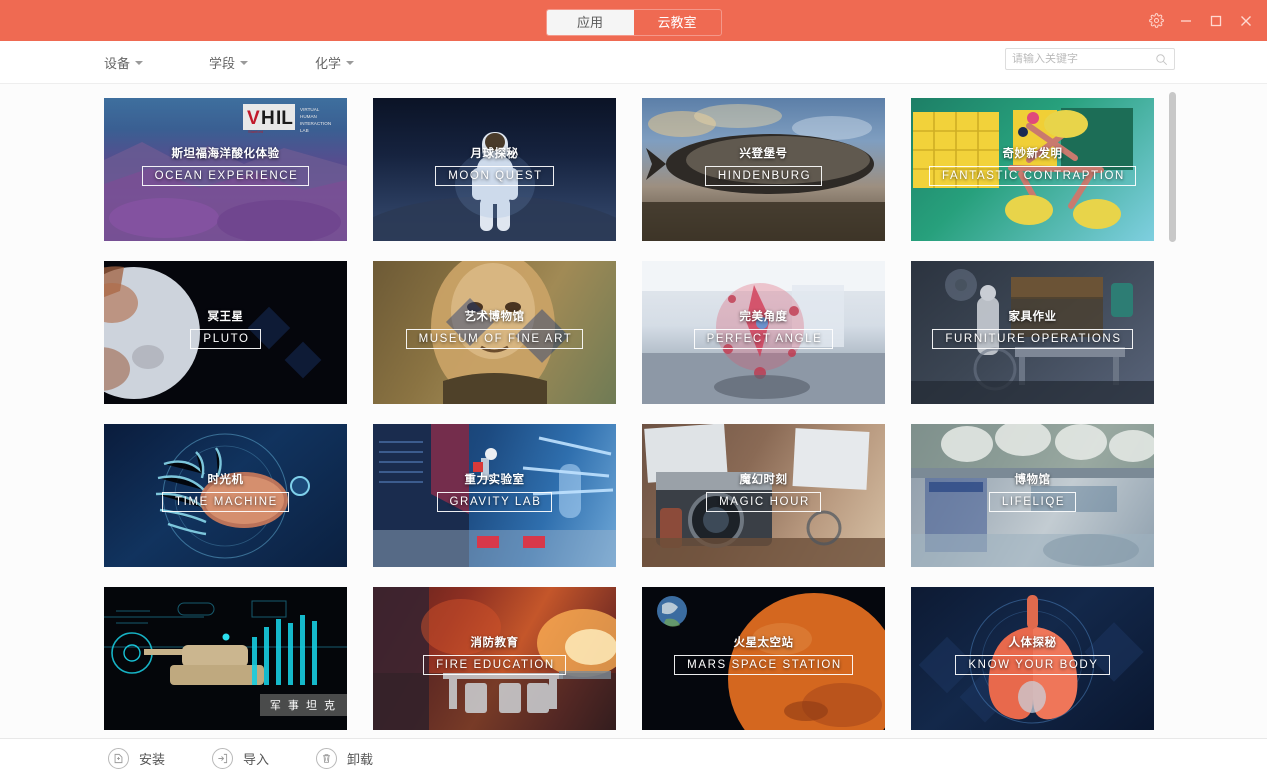 The height and width of the screenshot is (778, 1267). I want to click on app-card: 人体探秘 KNOW YOUR BODY, so click(1032, 658).